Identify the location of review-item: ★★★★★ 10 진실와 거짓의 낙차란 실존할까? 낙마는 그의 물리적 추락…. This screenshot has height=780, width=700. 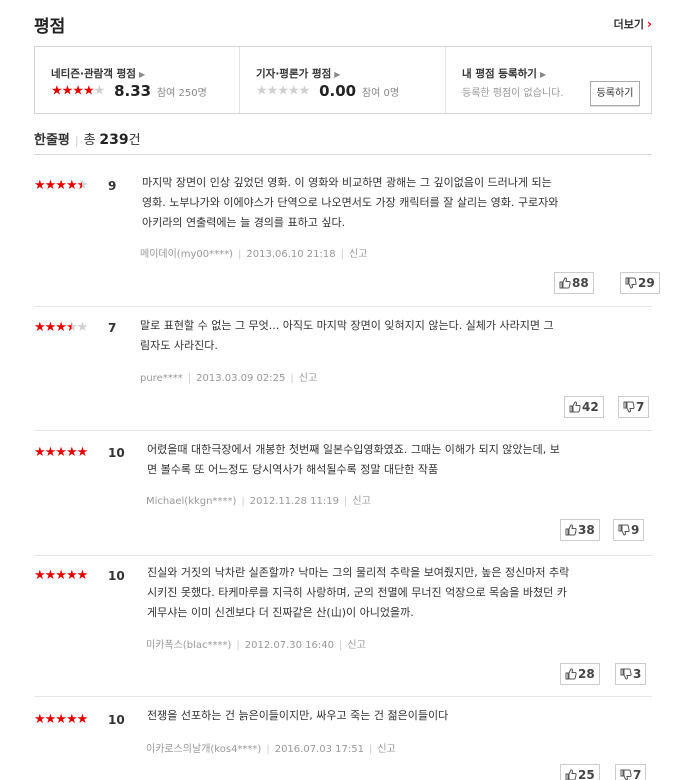
(343, 631).